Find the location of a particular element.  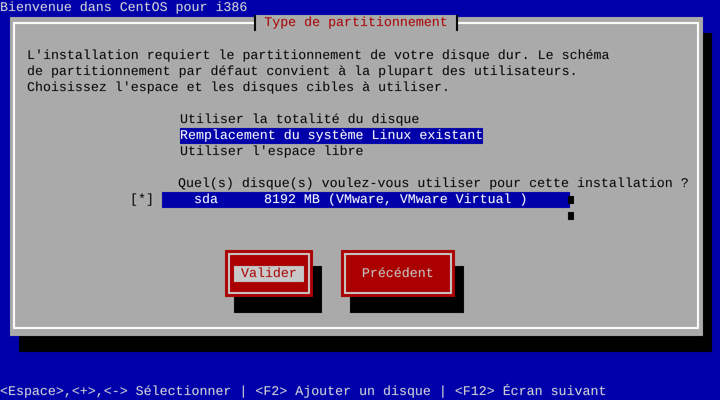

dialog-title: Type de partitionnement is located at coordinates (356, 23).